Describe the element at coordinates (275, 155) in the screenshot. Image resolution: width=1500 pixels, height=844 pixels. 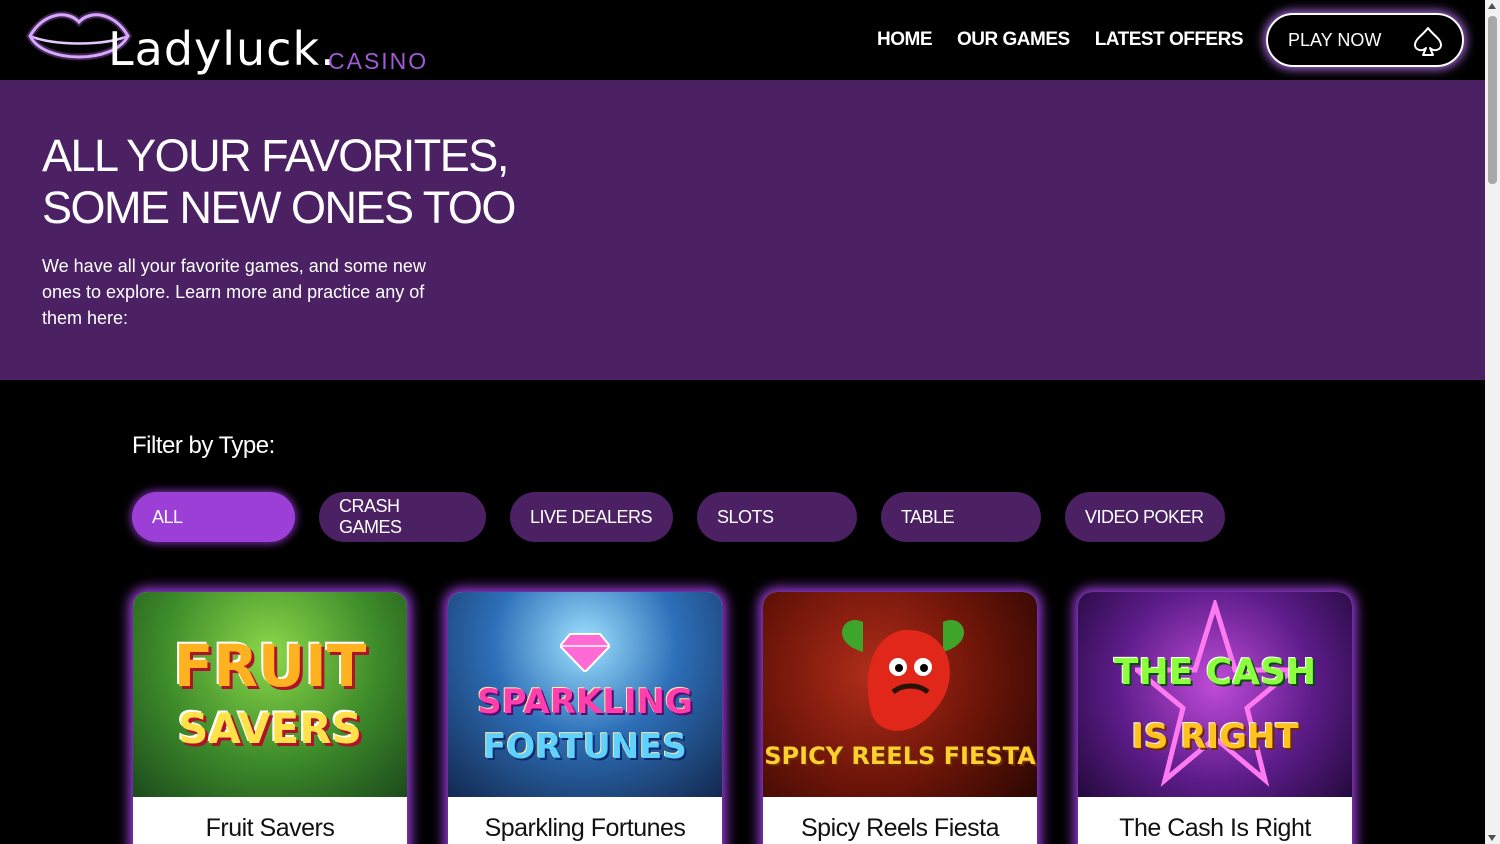
I see `hero-title-line1: ALL YOUR FAVORITES,` at that location.